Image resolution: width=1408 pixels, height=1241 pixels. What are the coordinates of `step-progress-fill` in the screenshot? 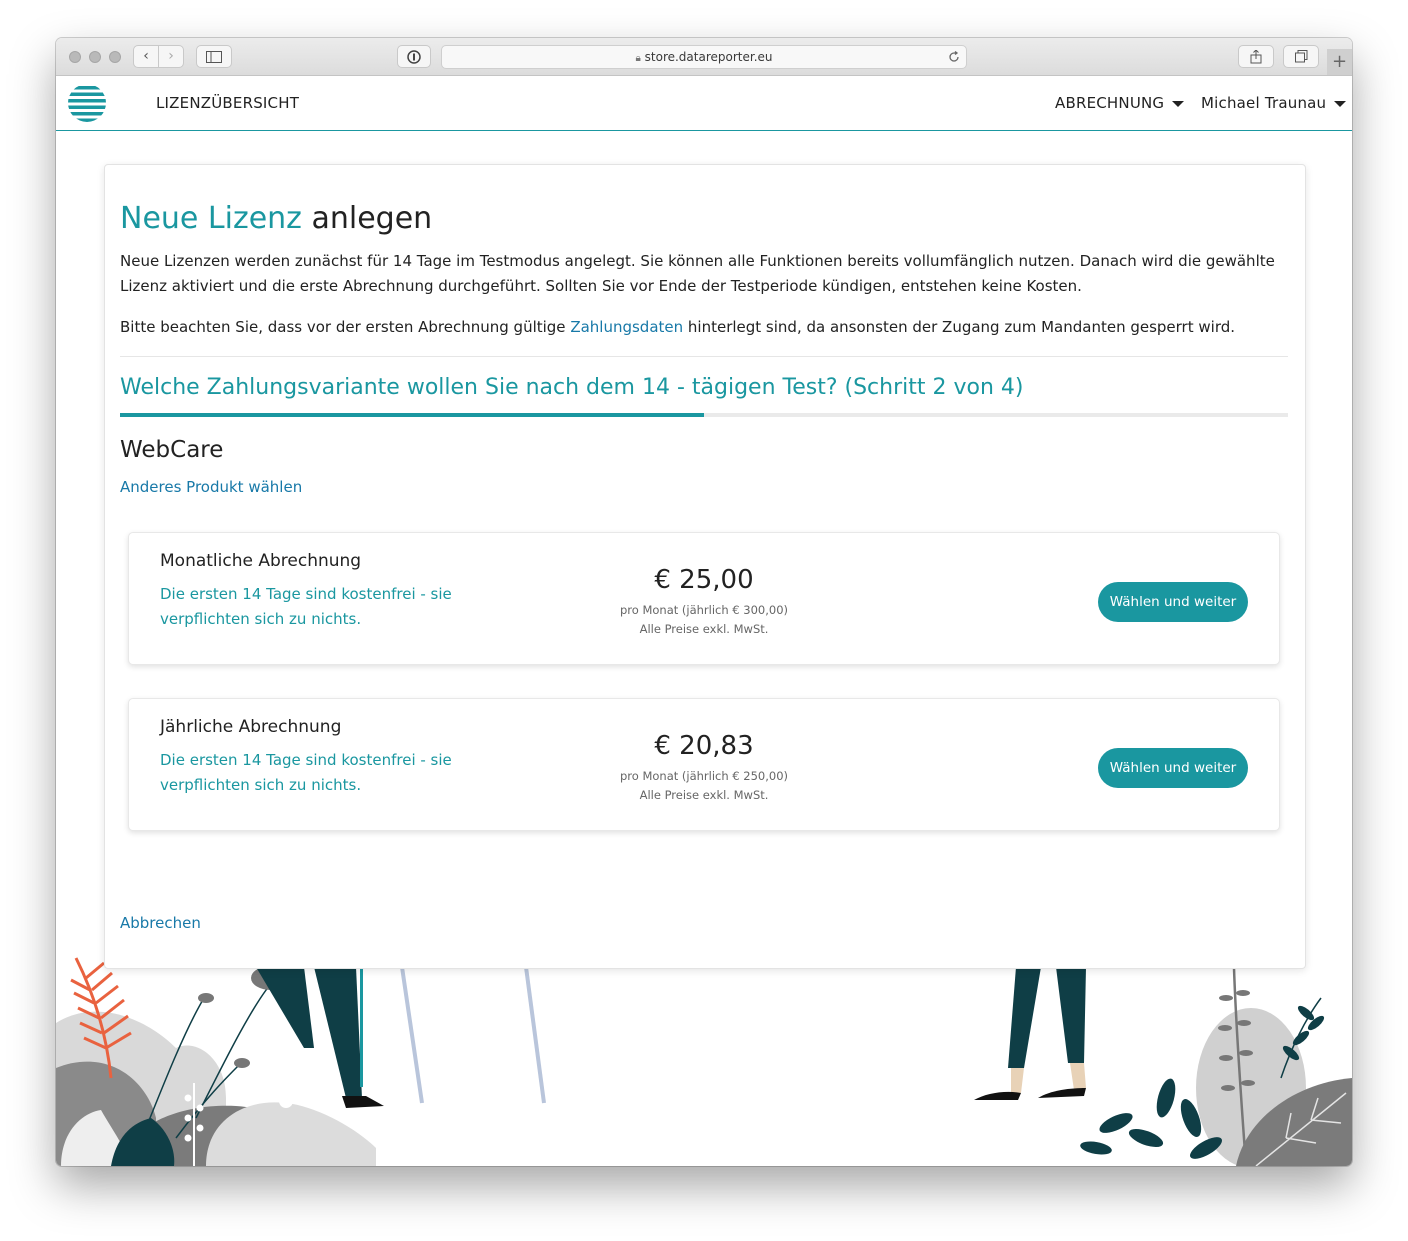 It's located at (412, 415).